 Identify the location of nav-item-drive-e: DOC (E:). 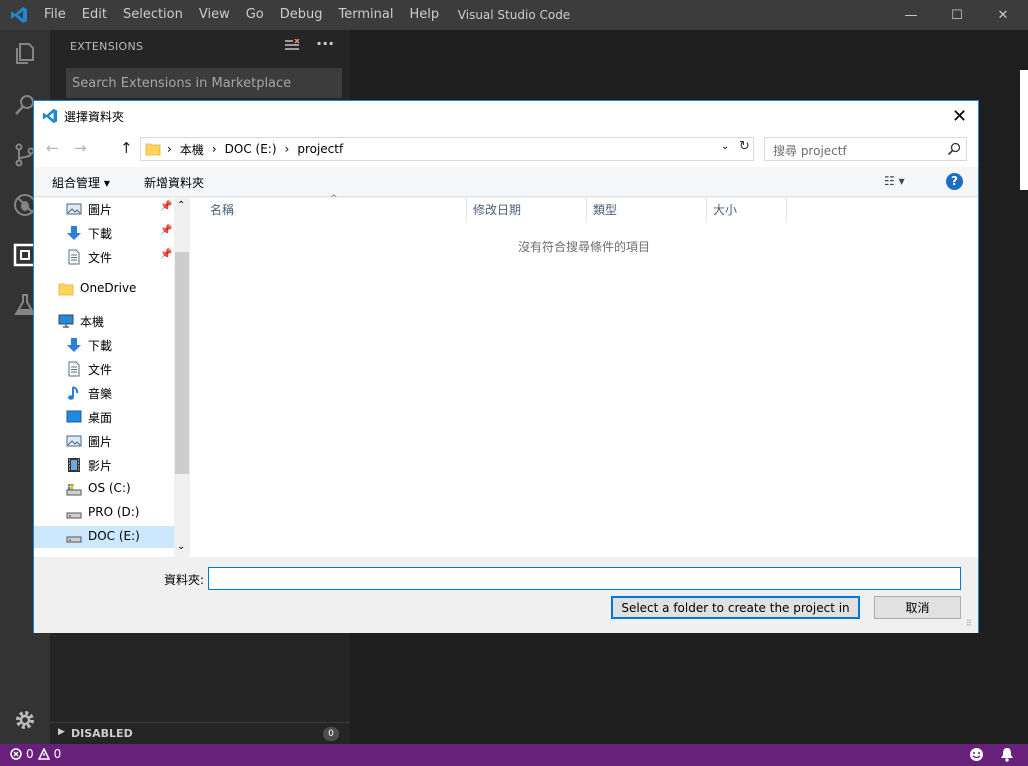
(104, 537).